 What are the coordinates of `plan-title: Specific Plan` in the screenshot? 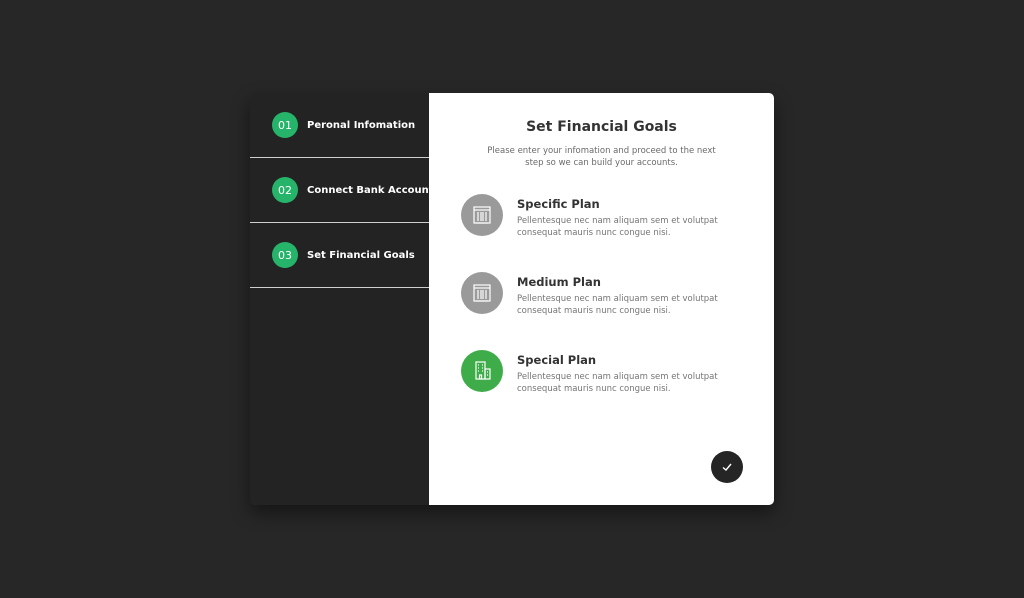 It's located at (558, 204).